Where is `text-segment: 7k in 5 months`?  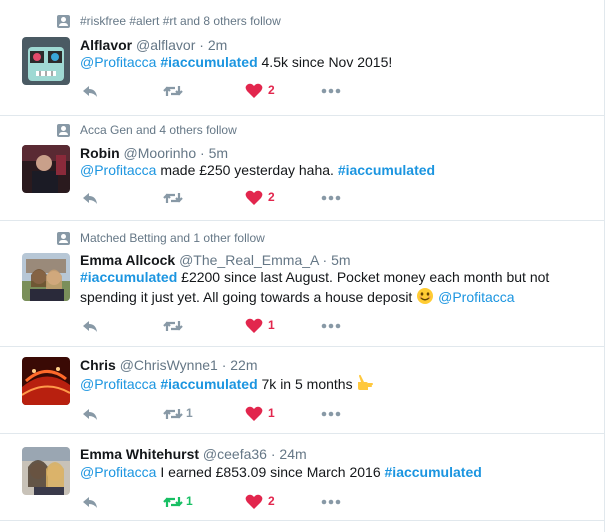
text-segment: 7k in 5 months is located at coordinates (307, 384).